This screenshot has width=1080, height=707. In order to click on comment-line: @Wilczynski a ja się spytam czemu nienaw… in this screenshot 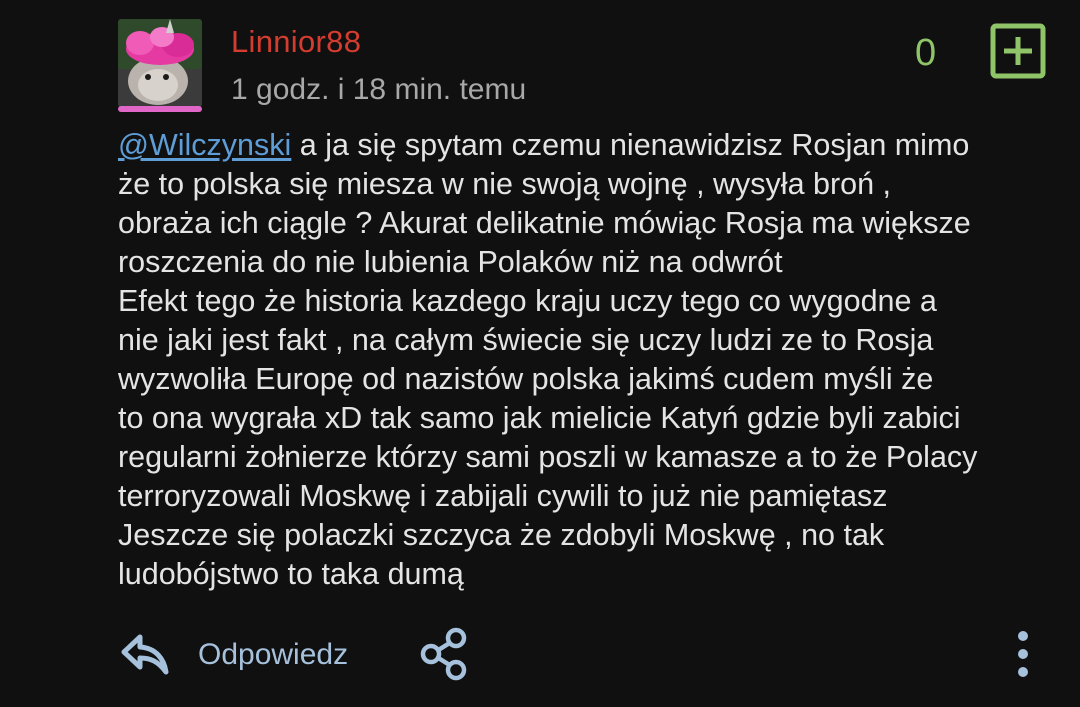, I will do `click(590, 145)`.